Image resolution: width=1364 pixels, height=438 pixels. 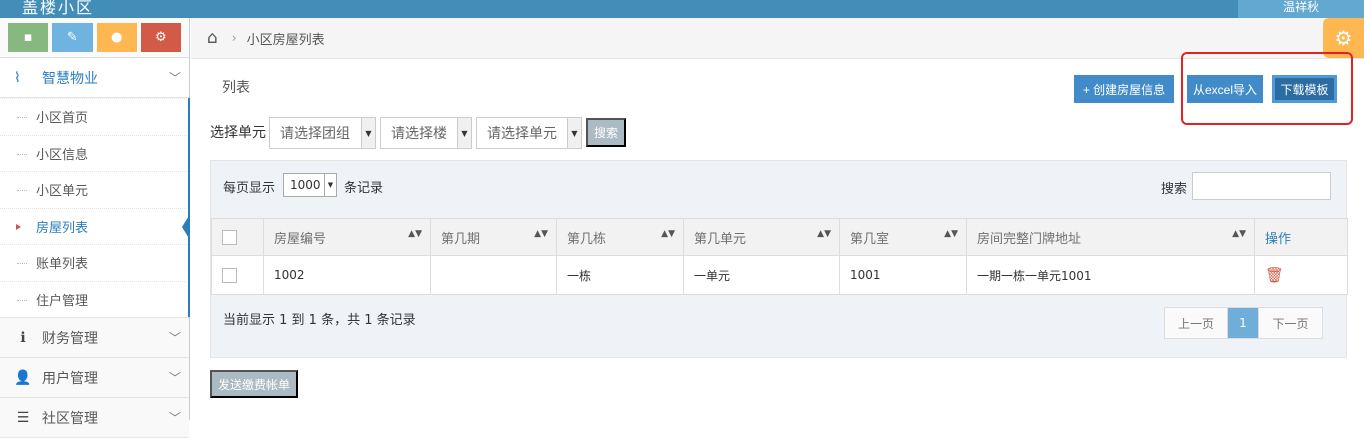 I want to click on nav-users: 👤 用户管理 ﹀, so click(x=94, y=378).